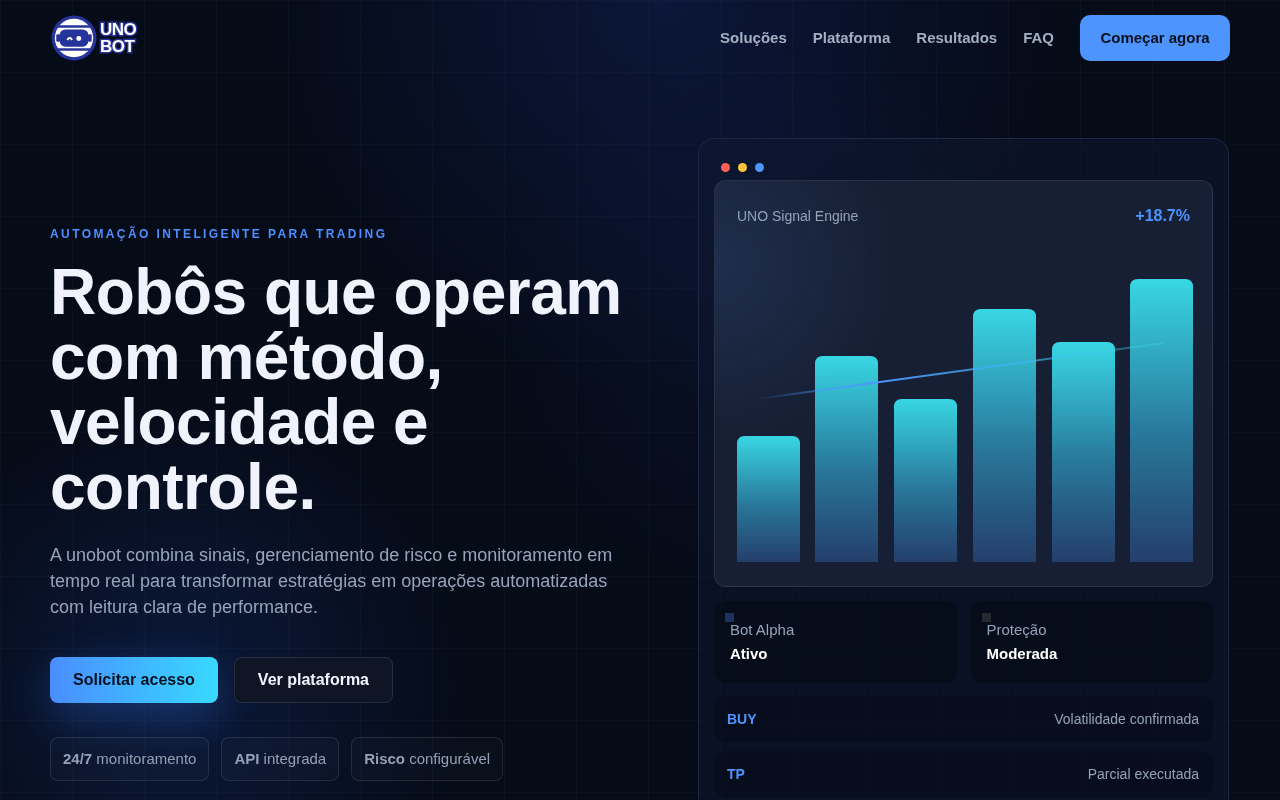  I want to click on feature-chip: 24/7 monitoramento, so click(130, 759).